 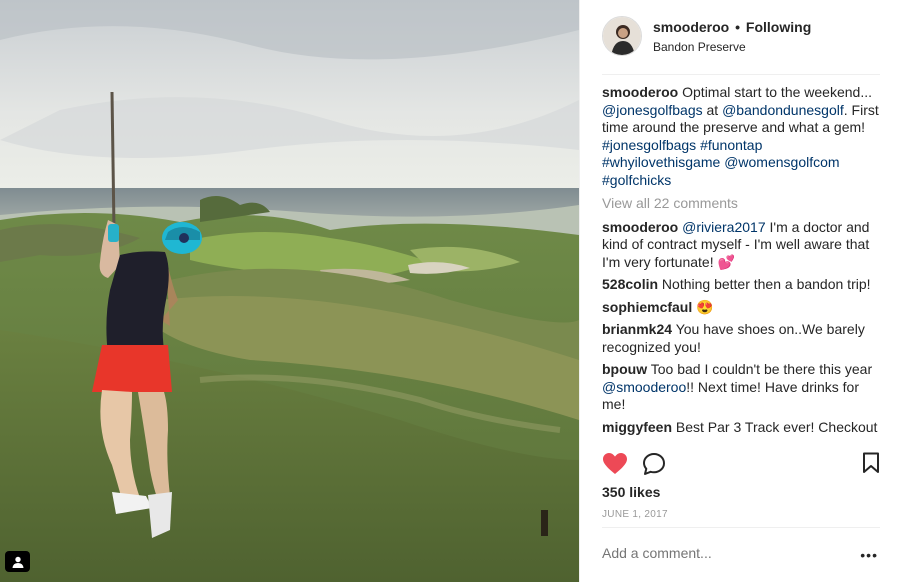 What do you see at coordinates (712, 109) in the screenshot?
I see `caption-text: at` at bounding box center [712, 109].